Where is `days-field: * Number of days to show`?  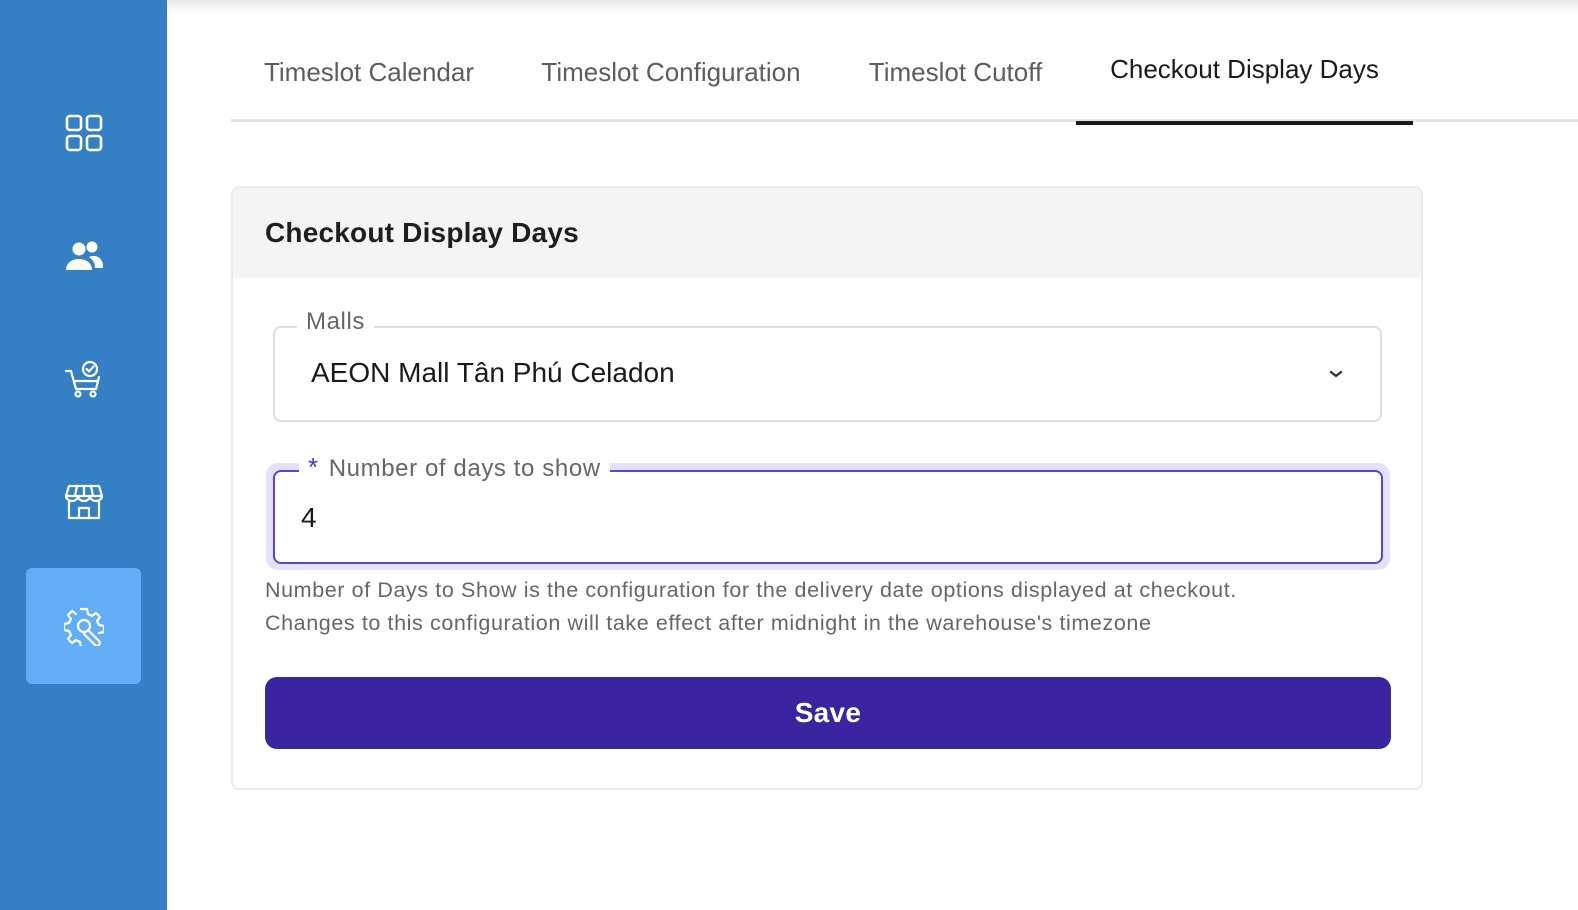
days-field: * Number of days to show is located at coordinates (828, 508).